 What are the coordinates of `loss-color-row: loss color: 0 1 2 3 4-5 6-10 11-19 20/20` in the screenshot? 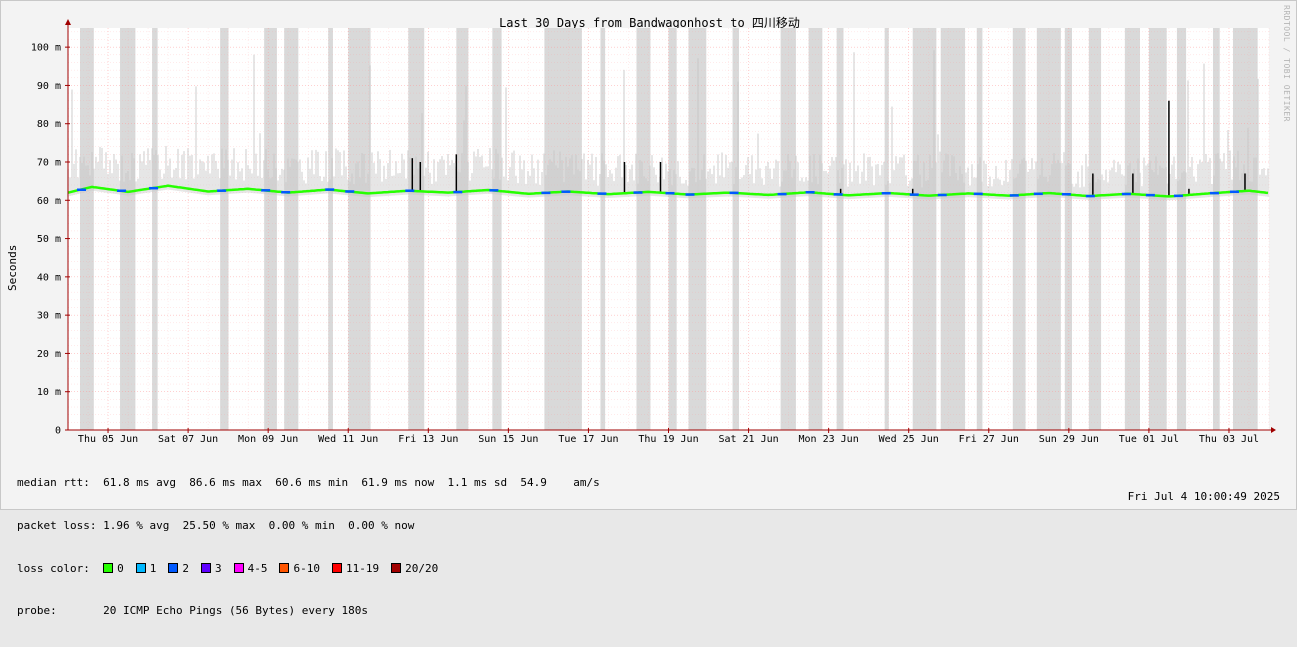 It's located at (308, 569).